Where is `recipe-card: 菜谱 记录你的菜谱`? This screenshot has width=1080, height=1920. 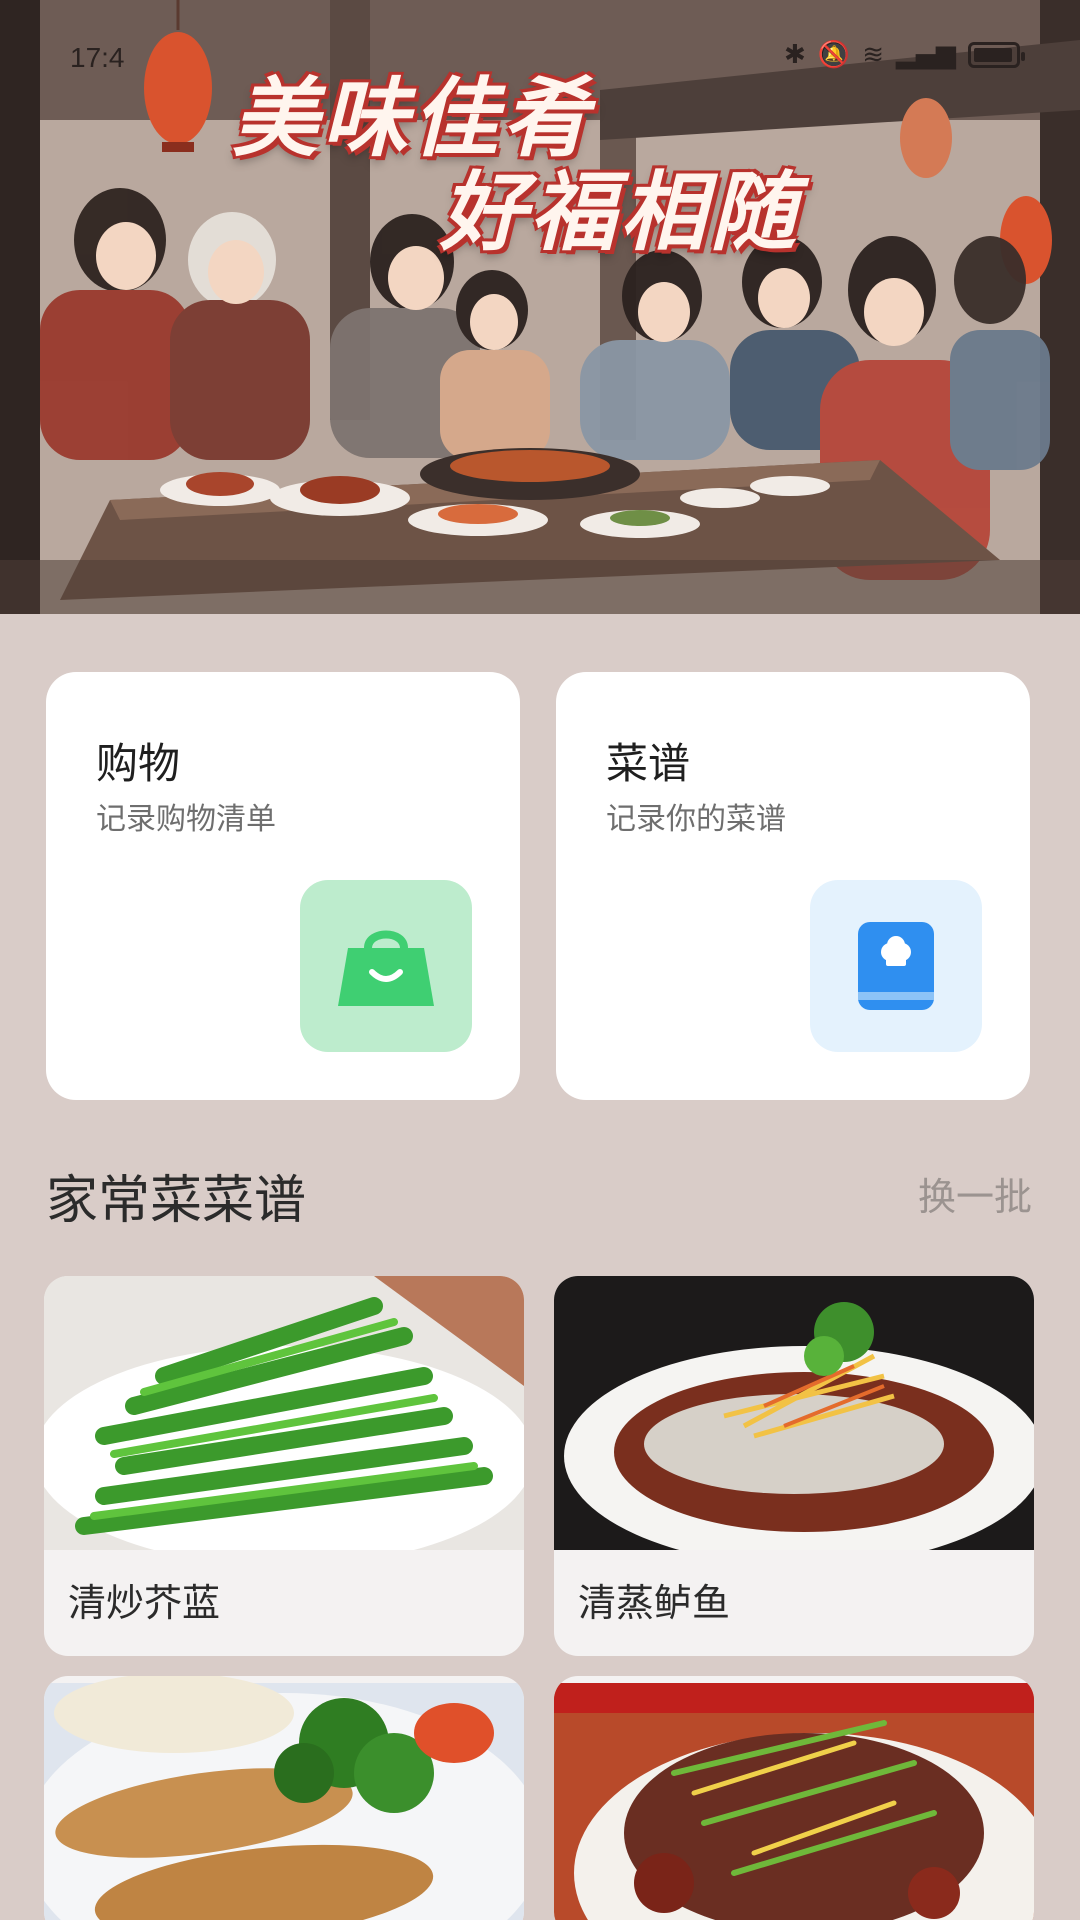 recipe-card: 菜谱 记录你的菜谱 is located at coordinates (793, 886).